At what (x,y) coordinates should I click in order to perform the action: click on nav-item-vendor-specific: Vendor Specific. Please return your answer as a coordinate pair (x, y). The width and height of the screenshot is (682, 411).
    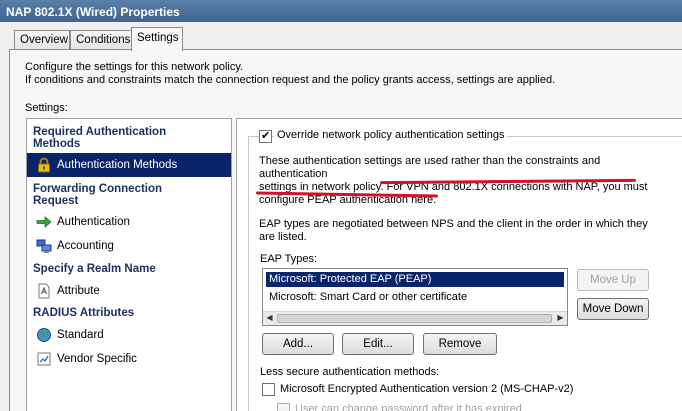
    Looking at the image, I should click on (129, 359).